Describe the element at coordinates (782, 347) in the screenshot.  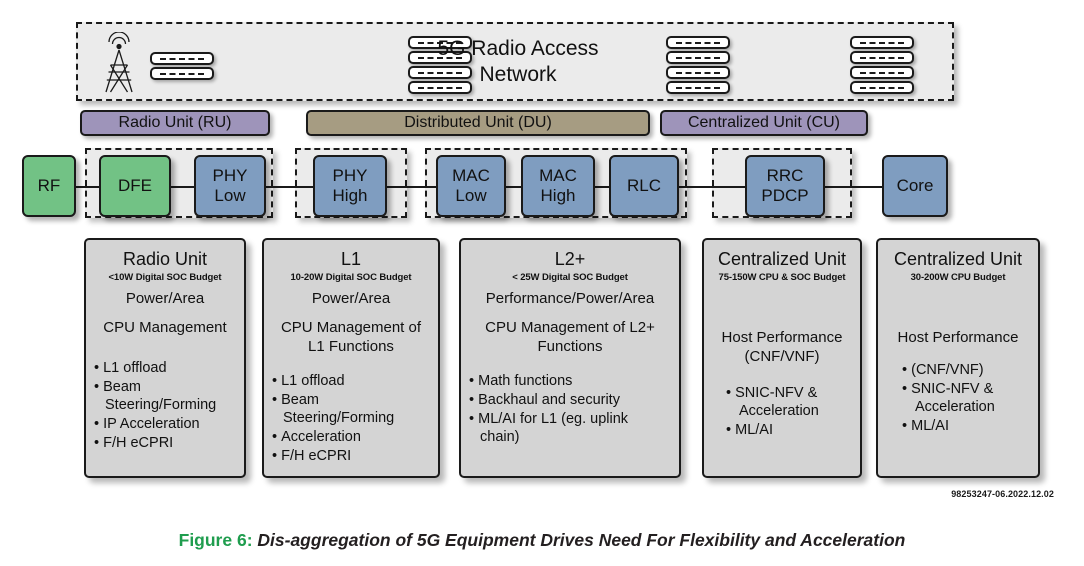
I see `card-role: Host Performance (CNF/VNF)` at that location.